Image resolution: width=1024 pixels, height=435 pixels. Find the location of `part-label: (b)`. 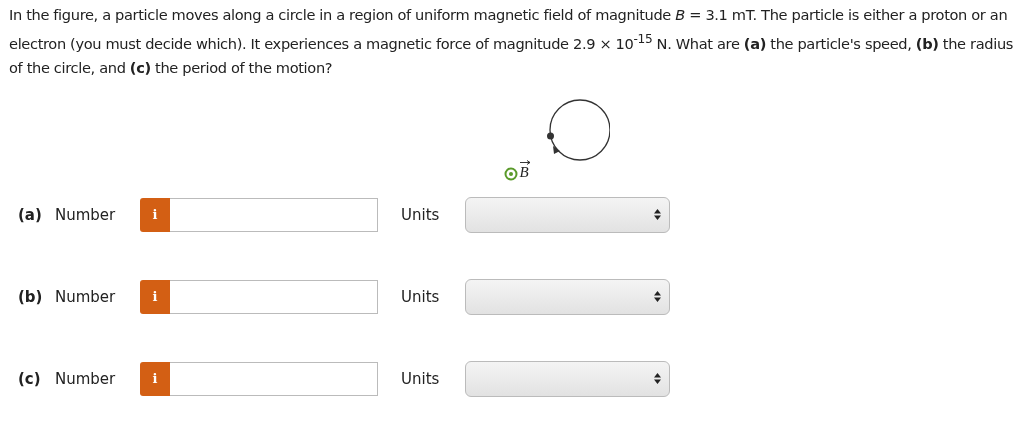

part-label: (b) is located at coordinates (30, 296).